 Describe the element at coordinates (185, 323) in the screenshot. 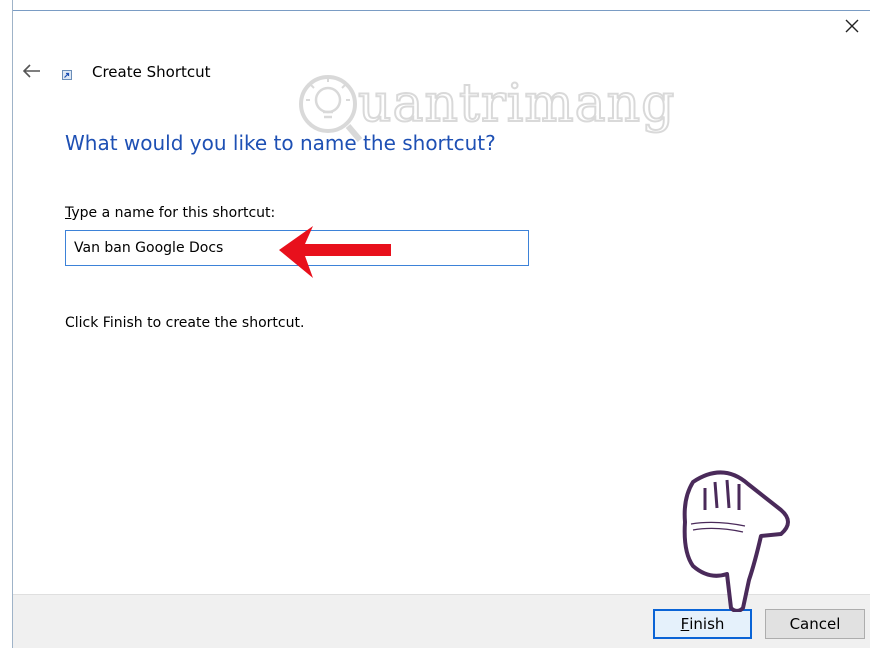

I see `instruction-text: Click Finish to create the shortcut.` at that location.